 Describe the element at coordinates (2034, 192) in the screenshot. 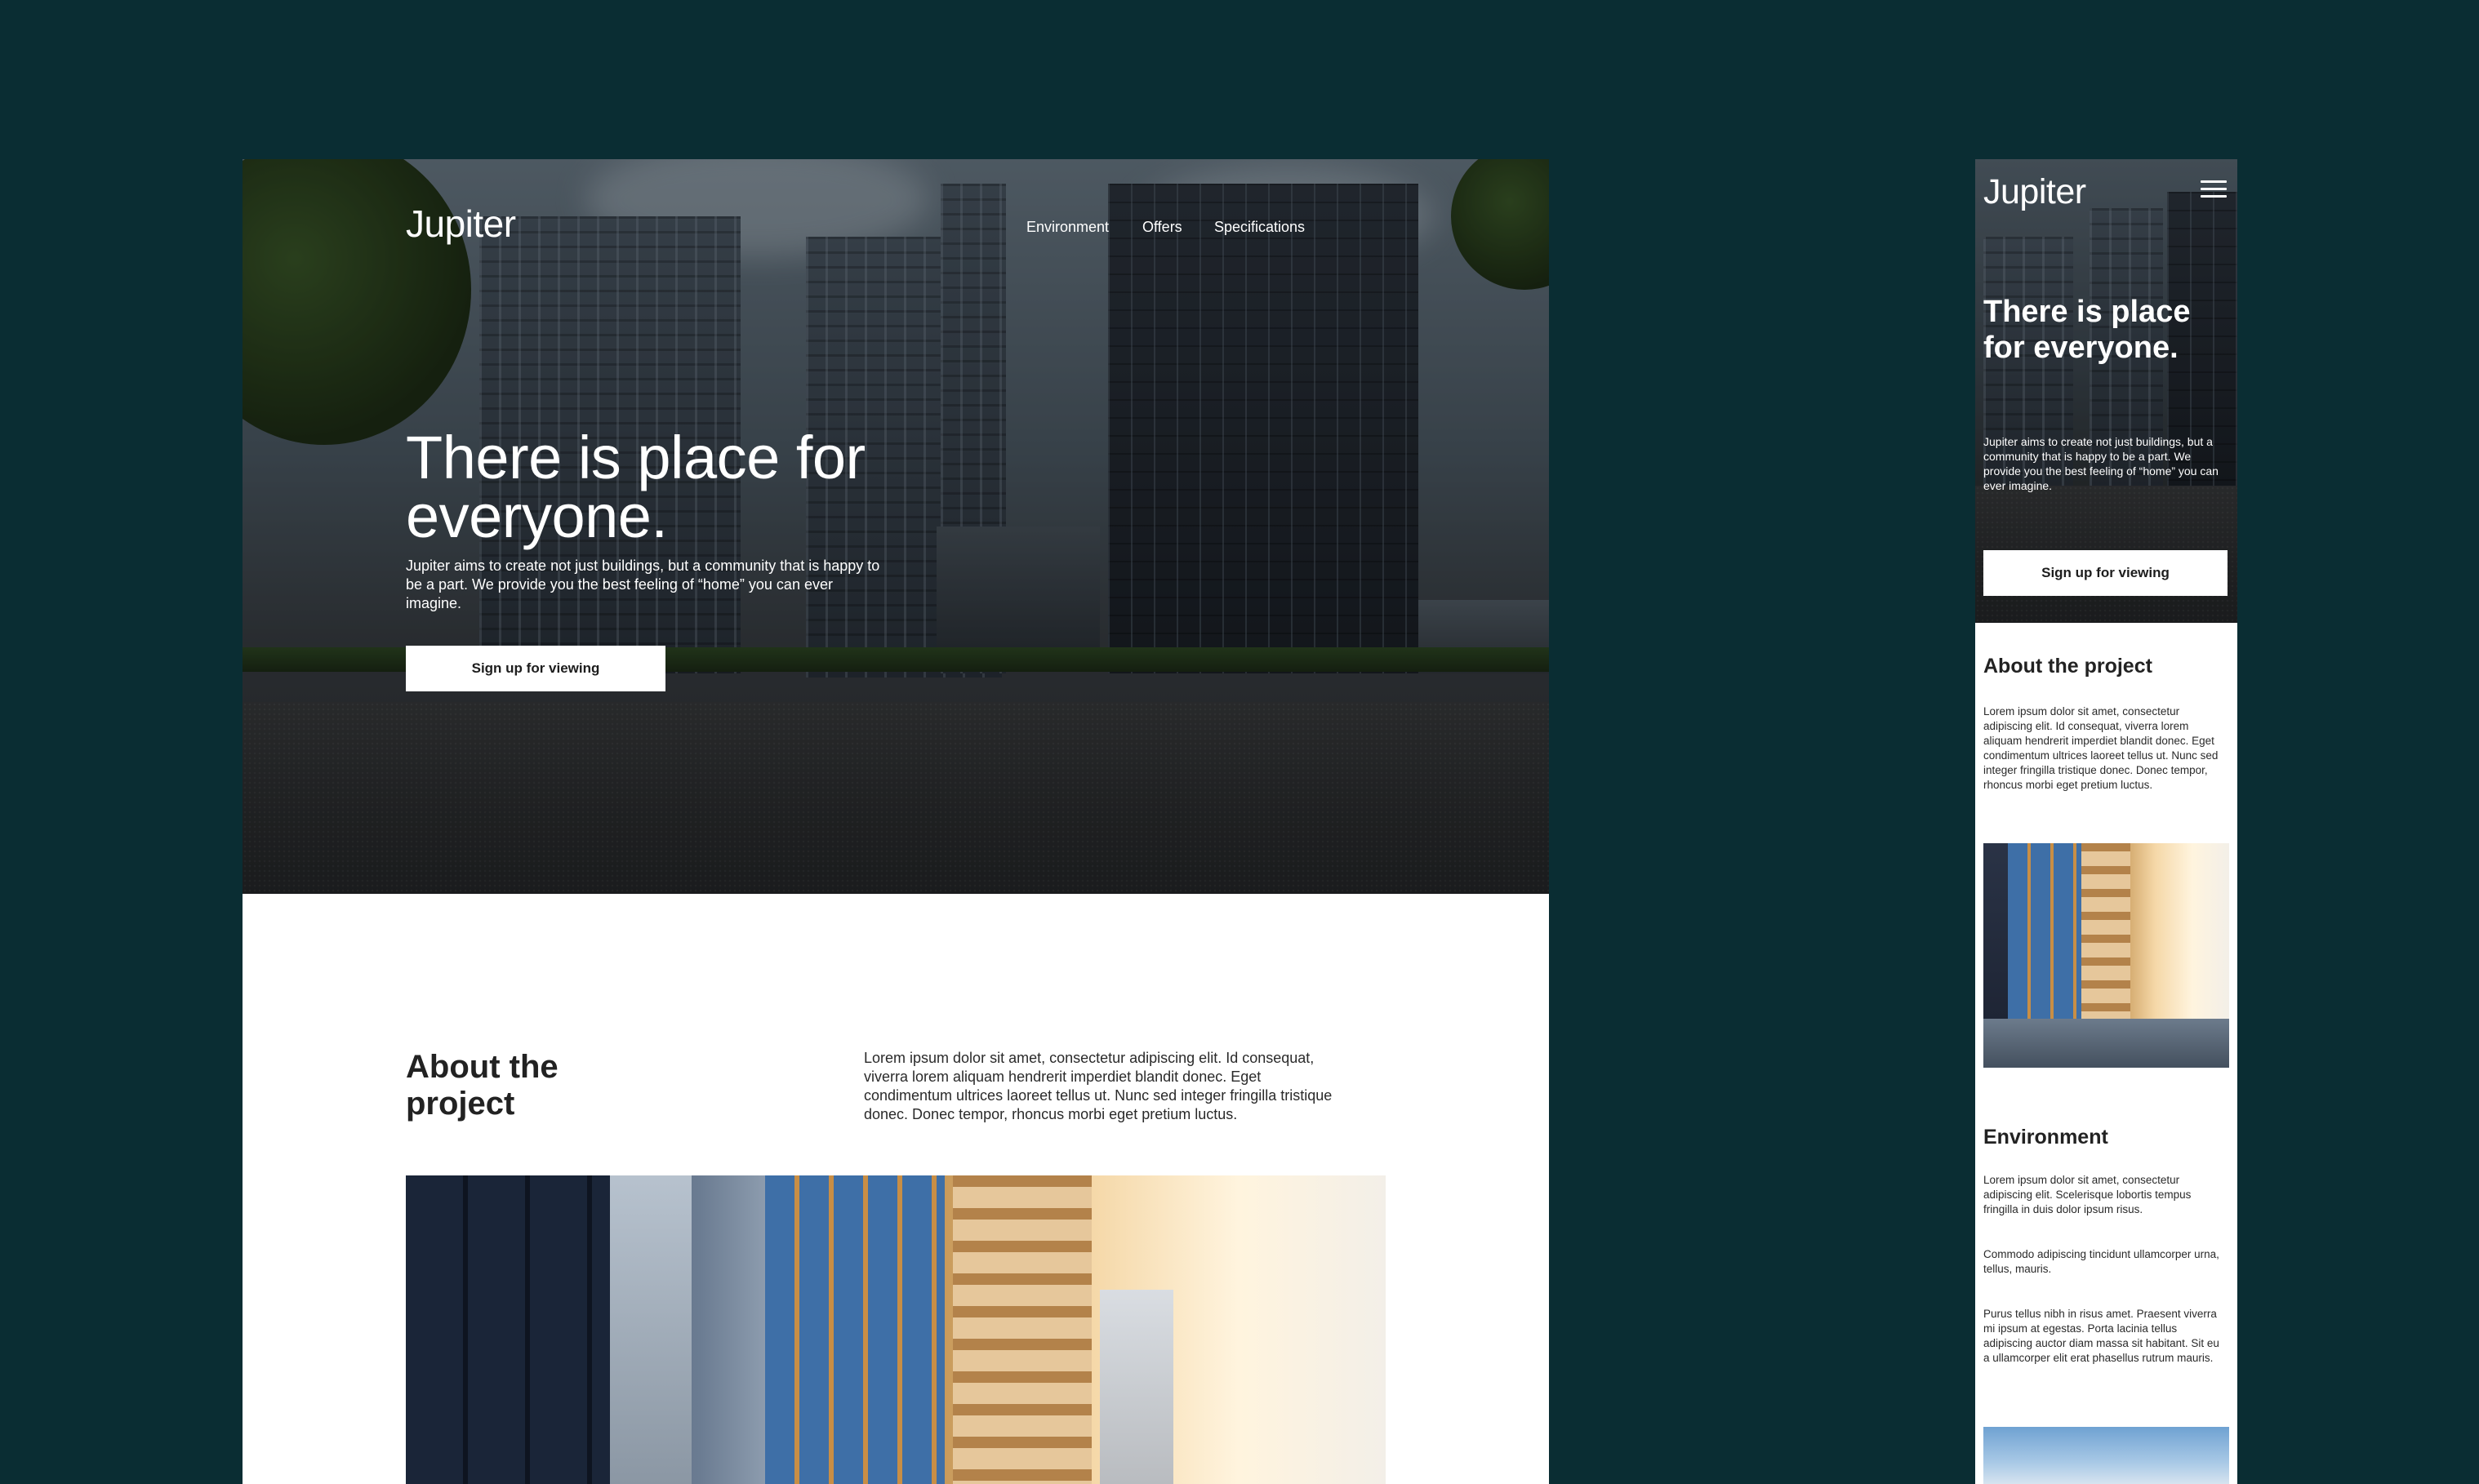

I see `mobile-logo: Jupiter` at that location.